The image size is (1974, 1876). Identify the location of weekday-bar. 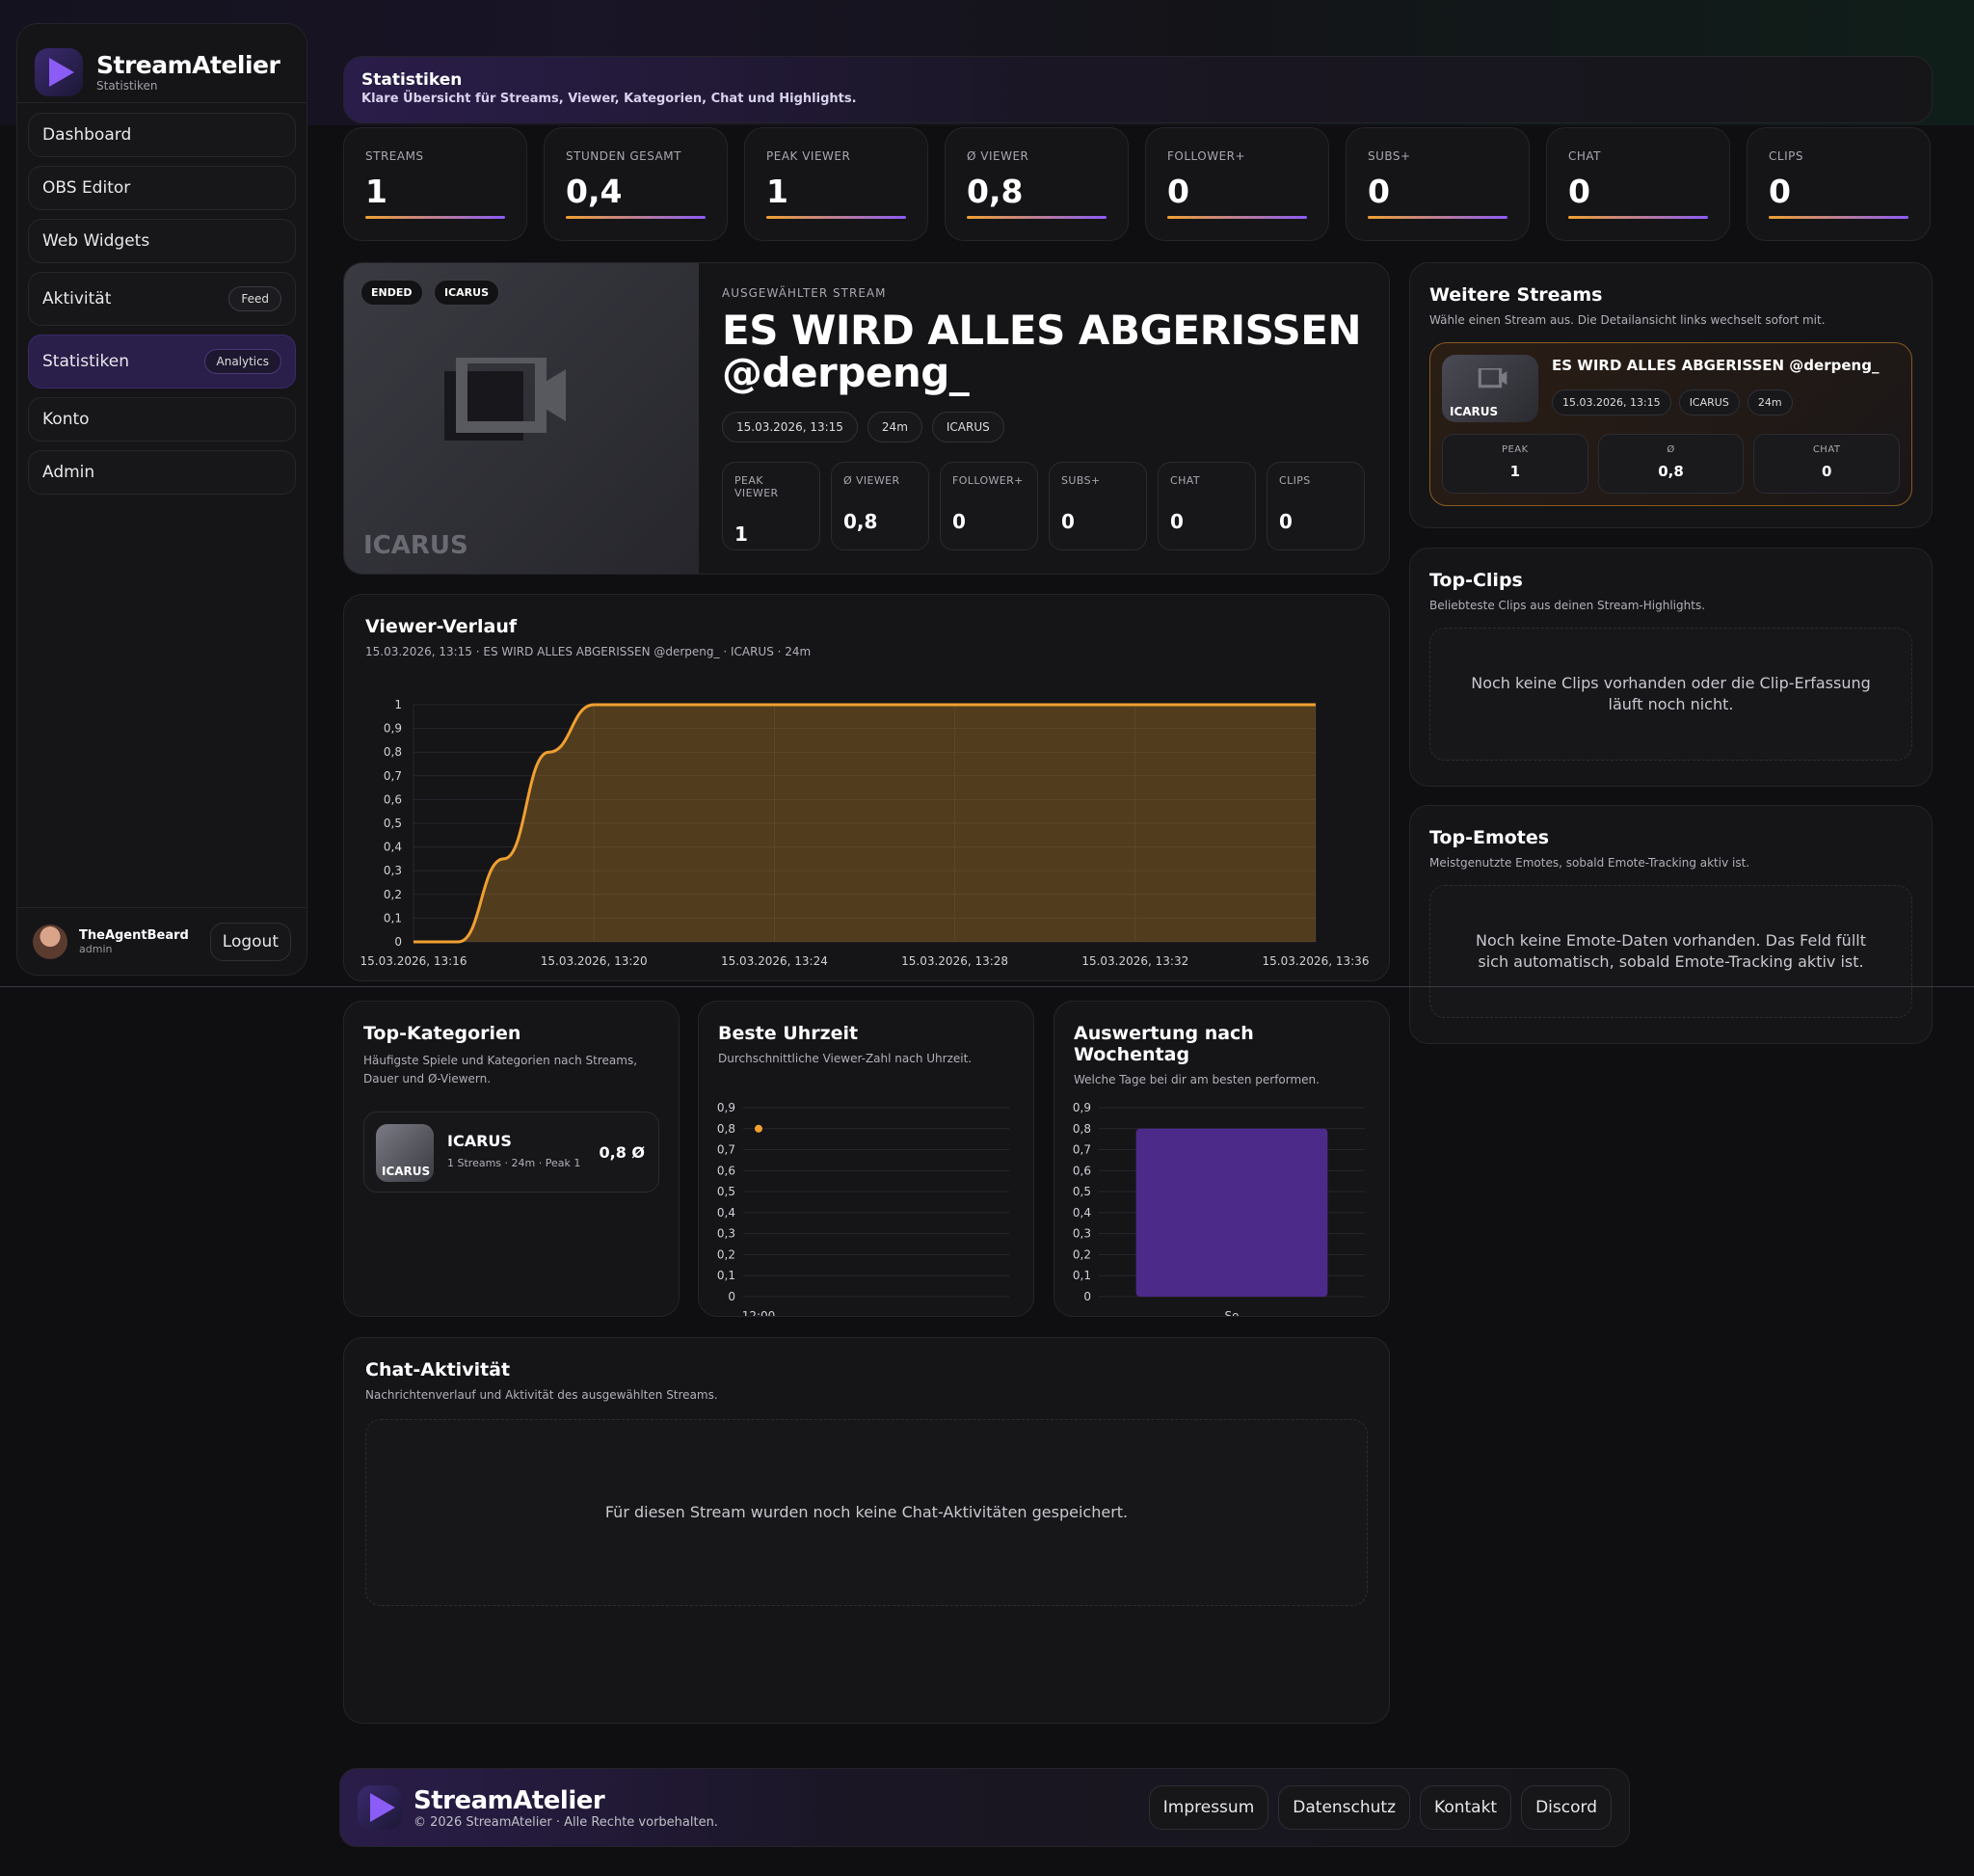
(1232, 1212).